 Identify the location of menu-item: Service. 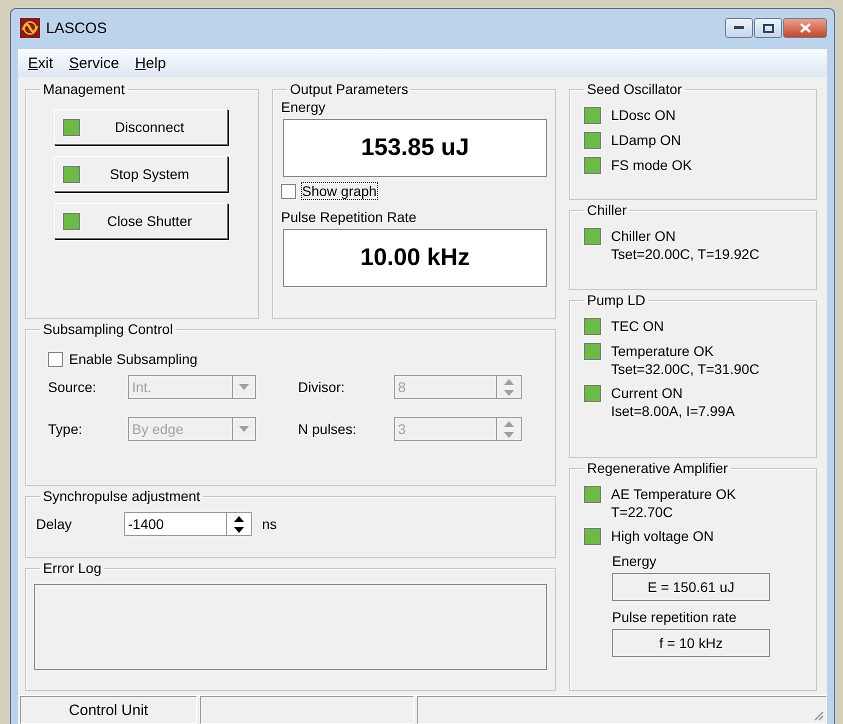
(94, 63).